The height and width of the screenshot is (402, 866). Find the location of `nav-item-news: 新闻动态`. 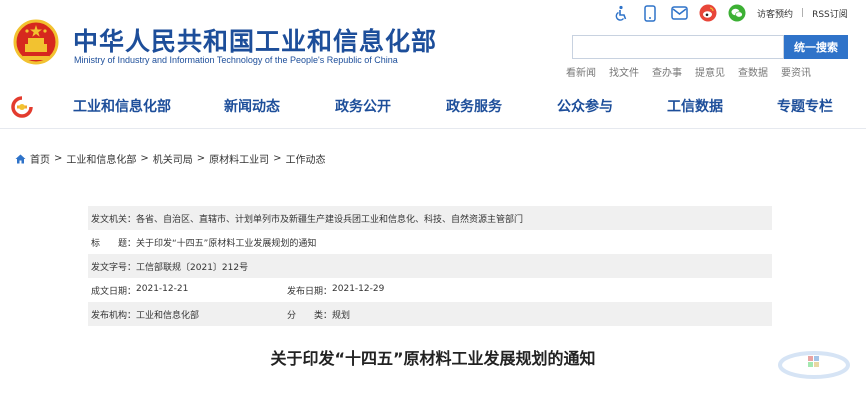

nav-item-news: 新闻动态 is located at coordinates (252, 106).